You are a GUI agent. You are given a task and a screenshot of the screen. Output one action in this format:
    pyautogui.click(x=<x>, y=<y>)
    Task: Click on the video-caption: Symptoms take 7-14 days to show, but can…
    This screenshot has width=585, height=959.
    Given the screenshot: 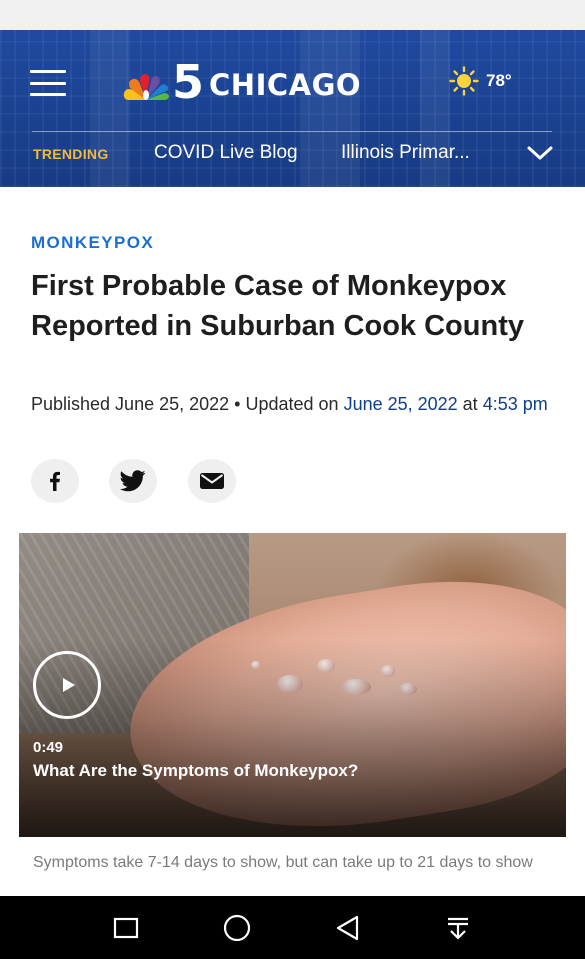 What is the action you would take?
    pyautogui.click(x=283, y=862)
    